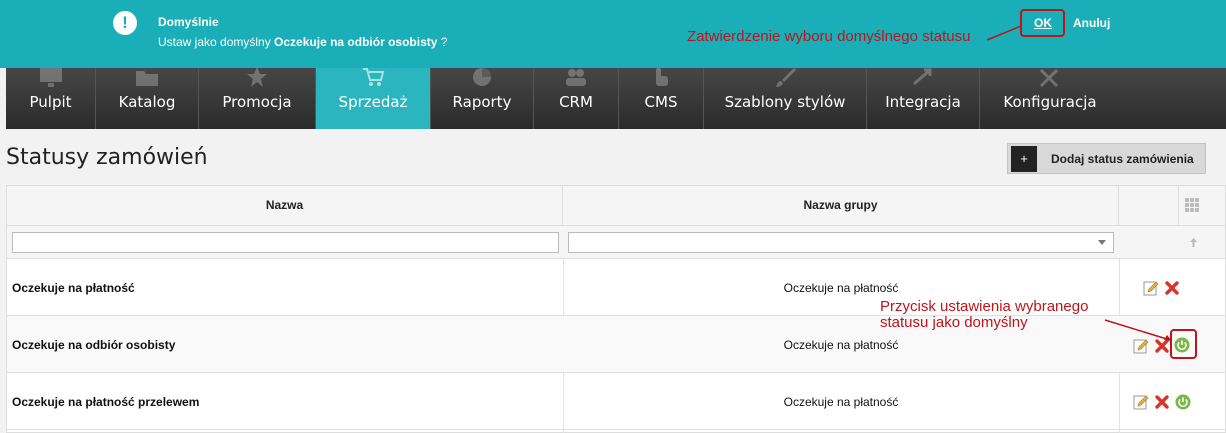  Describe the element at coordinates (576, 102) in the screenshot. I see `nav-label: CRM` at that location.